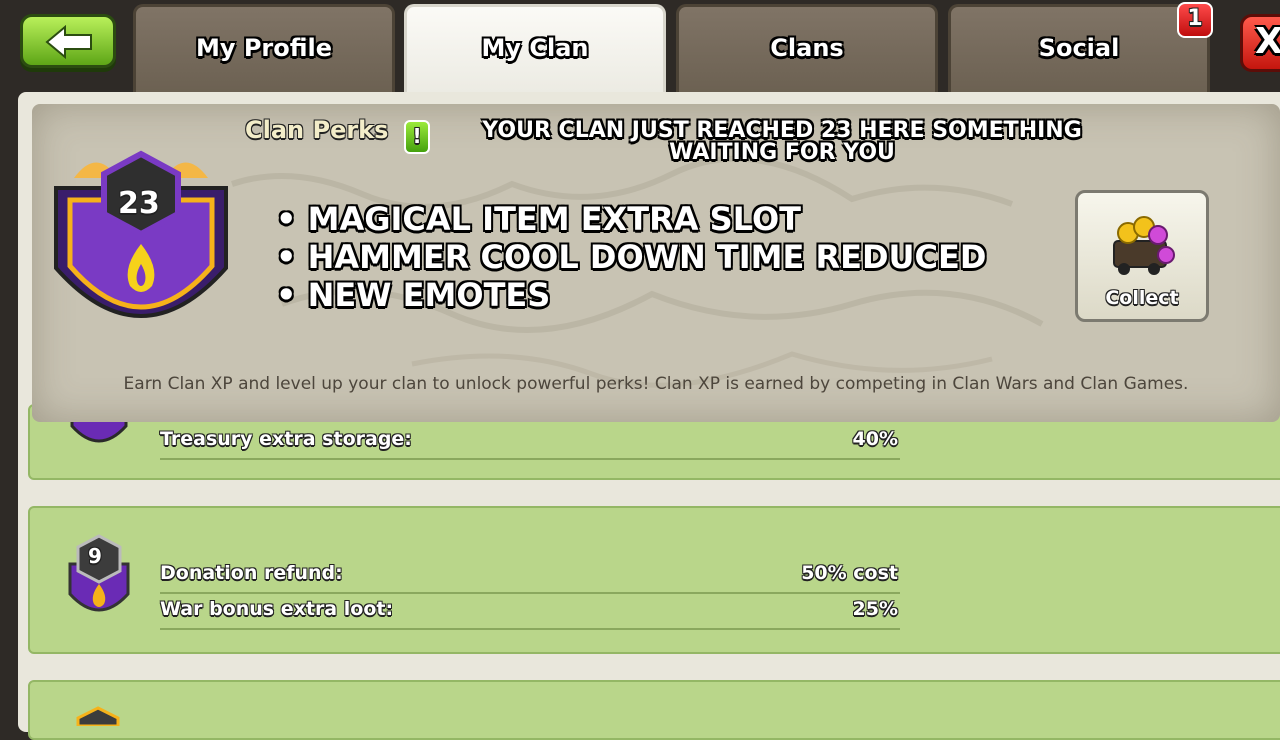  I want to click on close-button: X, so click(1260, 43).